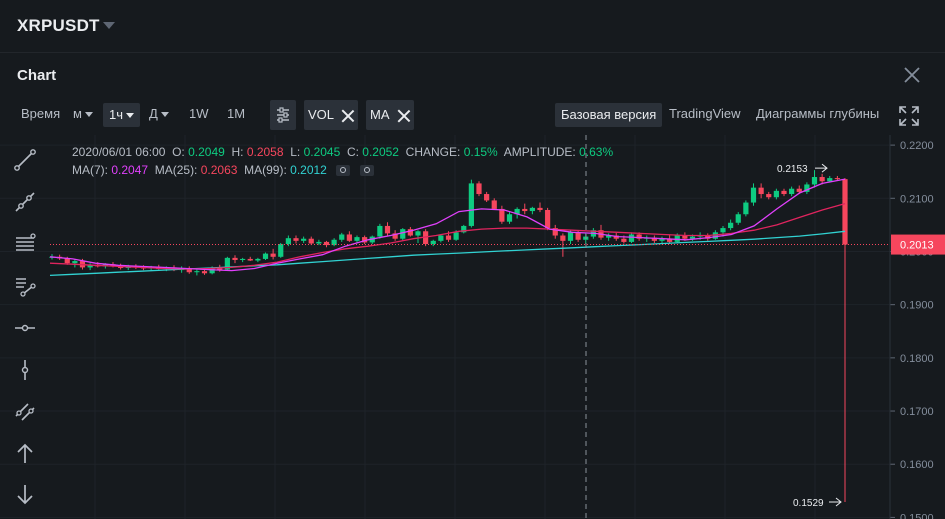 The width and height of the screenshot is (945, 519). What do you see at coordinates (792, 169) in the screenshot?
I see `max-price-label: 0.2153` at bounding box center [792, 169].